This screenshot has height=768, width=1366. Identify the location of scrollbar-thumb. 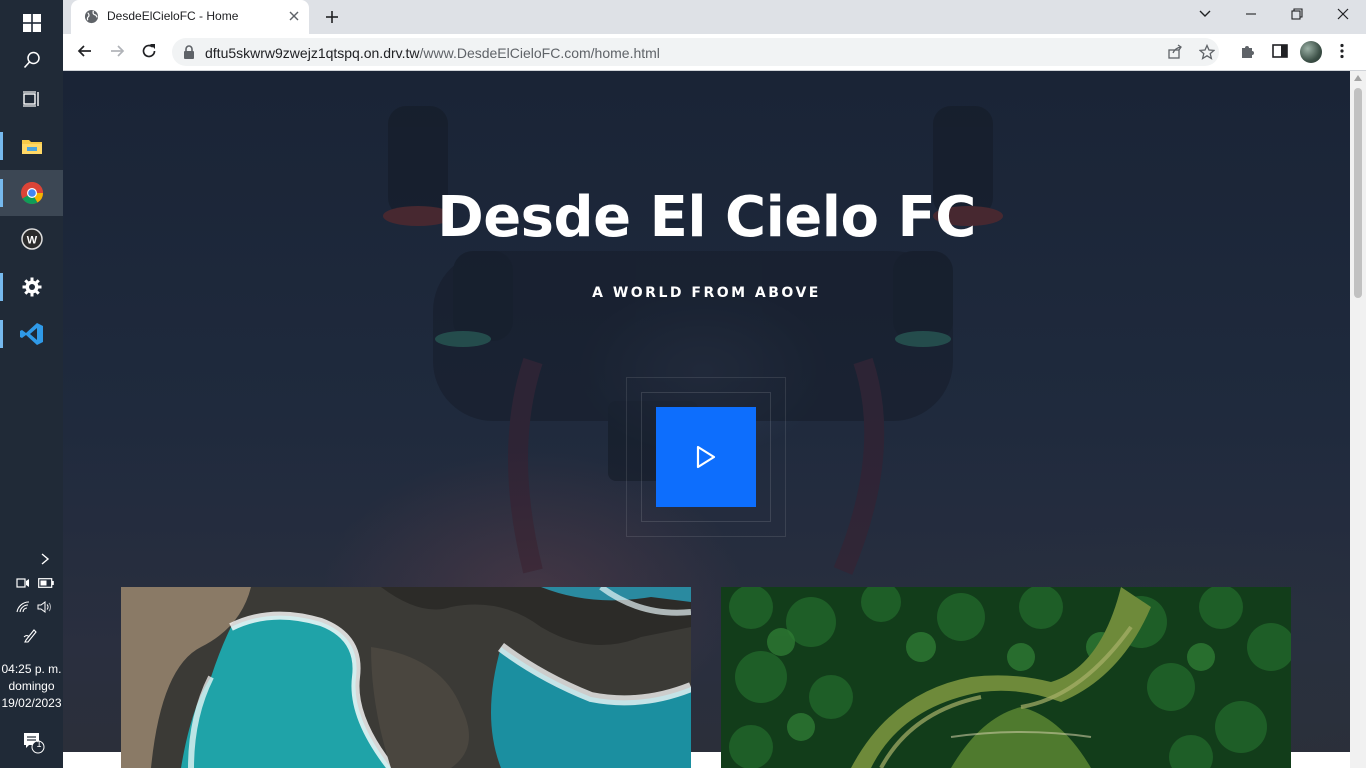
(1358, 193).